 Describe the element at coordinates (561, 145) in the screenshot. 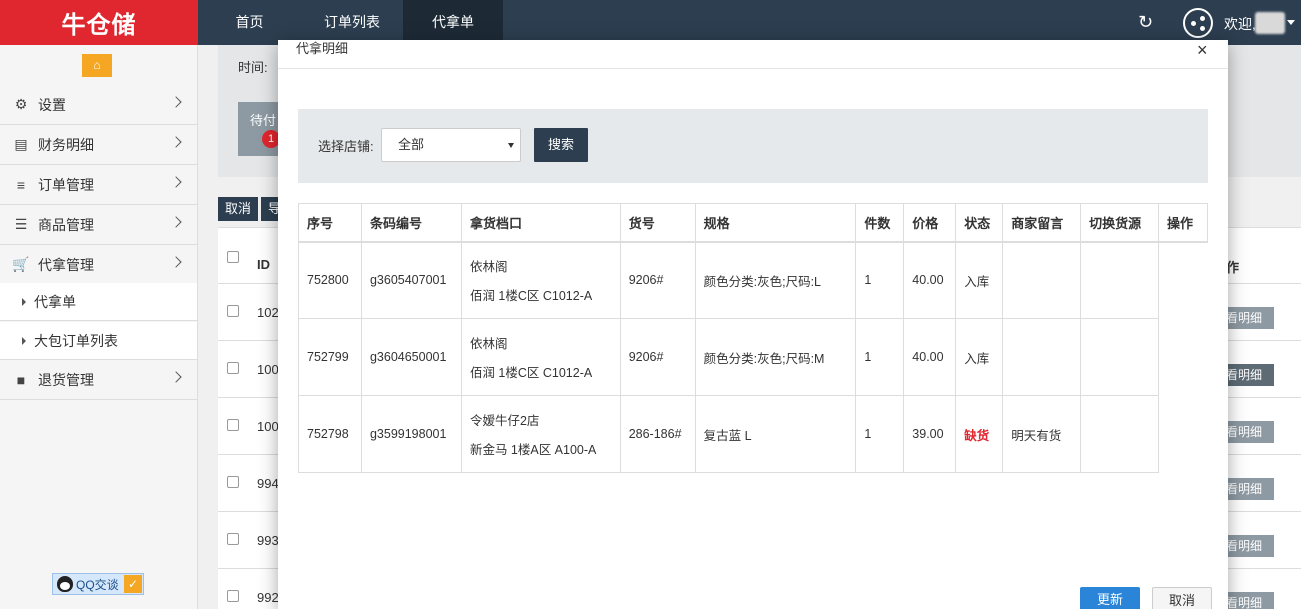

I see `search-button: 搜索` at that location.